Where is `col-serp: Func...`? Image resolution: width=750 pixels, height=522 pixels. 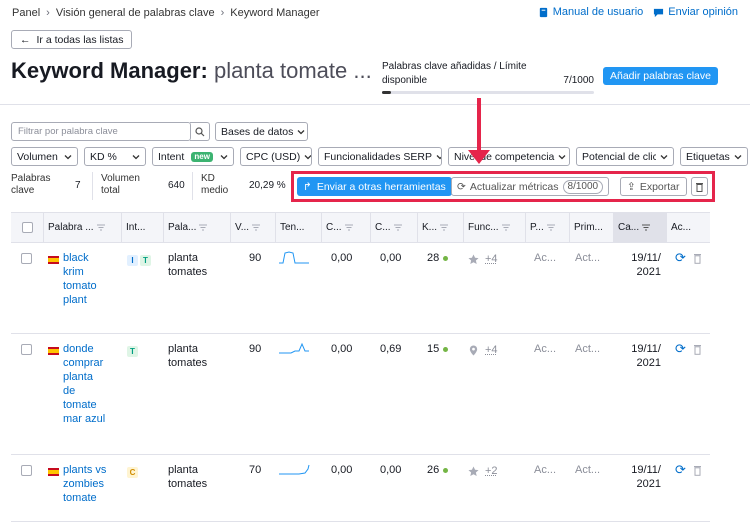 col-serp: Func... is located at coordinates (495, 227).